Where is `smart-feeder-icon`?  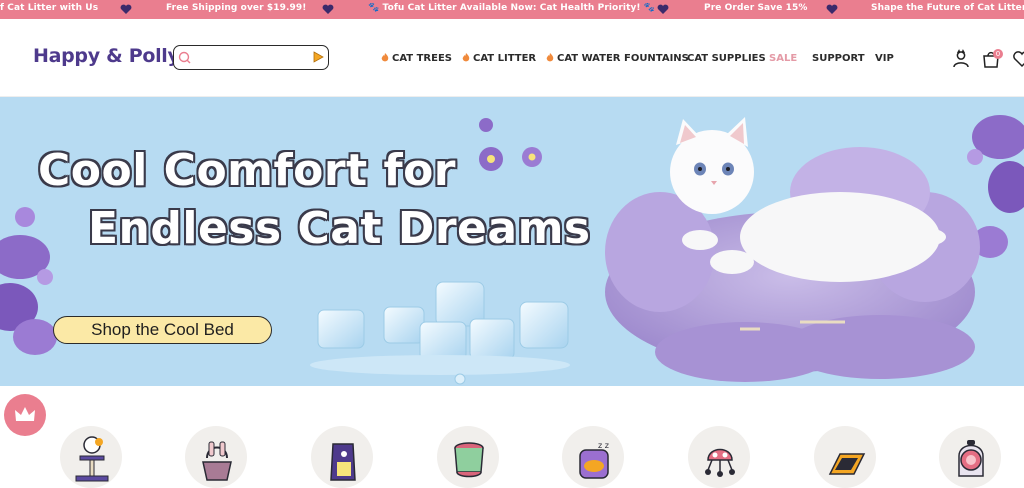
smart-feeder-icon is located at coordinates (720, 462).